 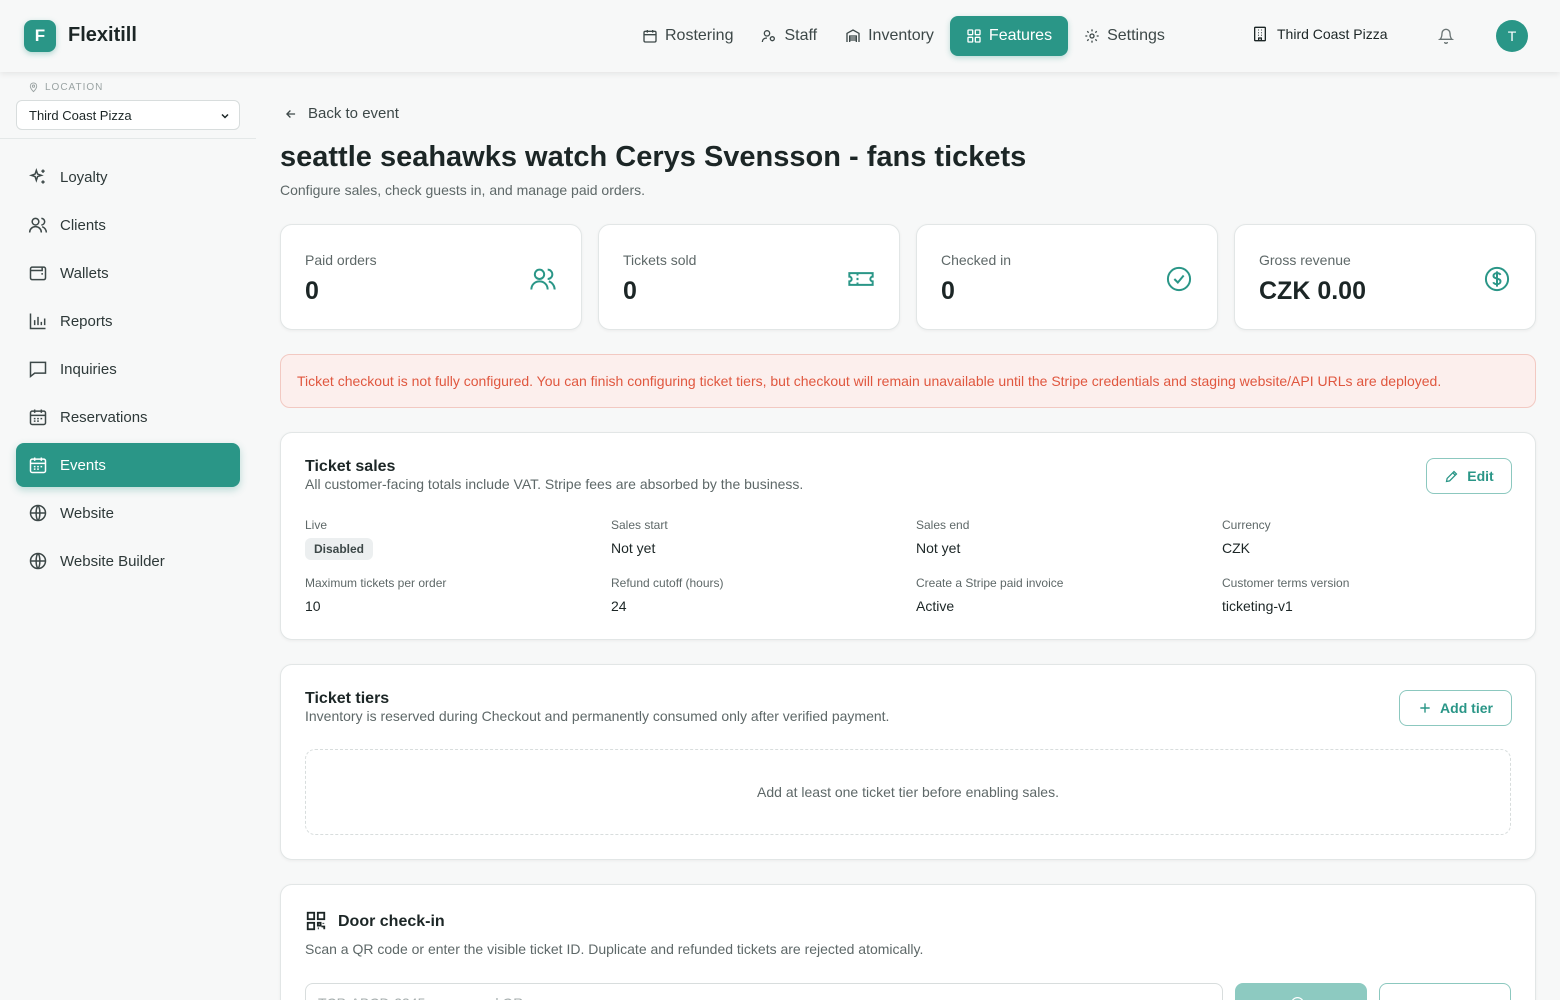 I want to click on field-terms-version: Customer terms version ticketing-v1, so click(x=1286, y=595).